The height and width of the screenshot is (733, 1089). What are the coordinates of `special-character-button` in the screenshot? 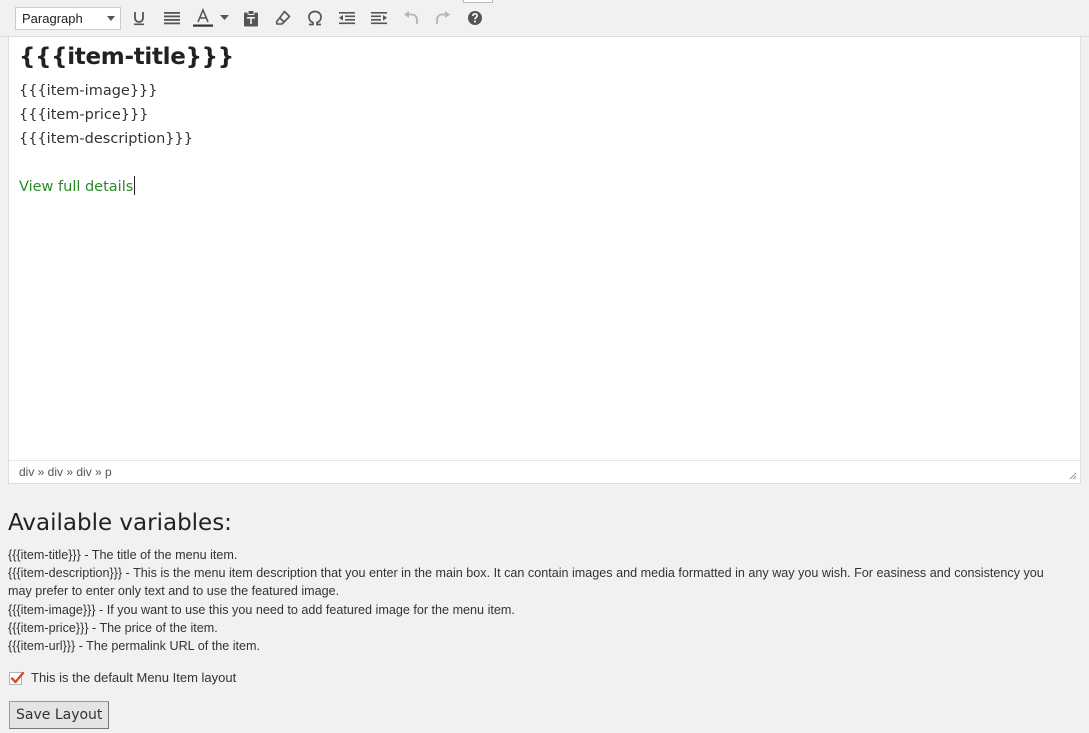 It's located at (315, 18).